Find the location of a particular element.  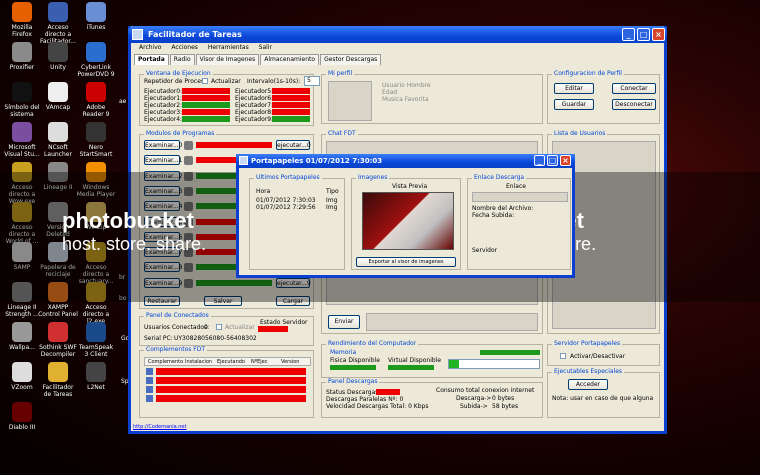

exec-panel-title: Ventana de Ejecucion is located at coordinates (178, 73).